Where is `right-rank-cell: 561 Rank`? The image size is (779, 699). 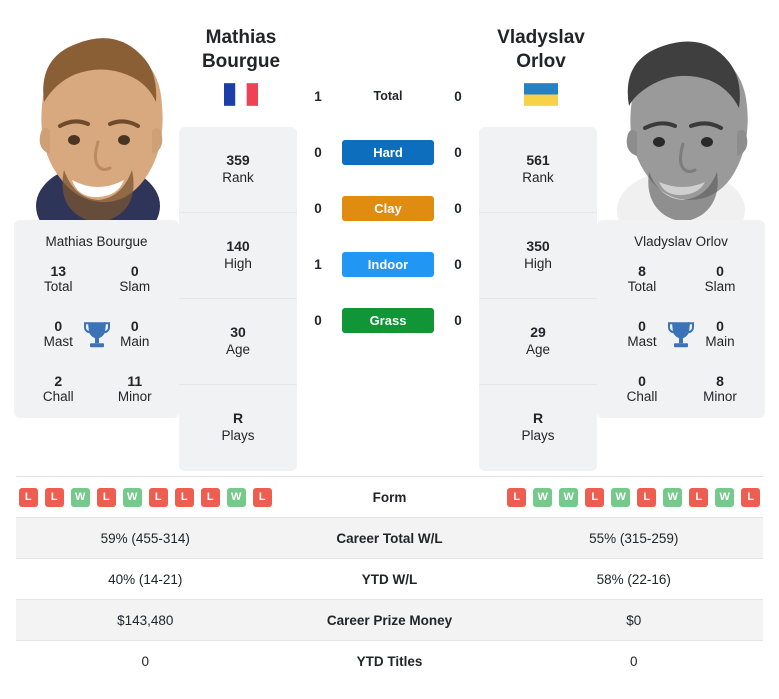 right-rank-cell: 561 Rank is located at coordinates (538, 170).